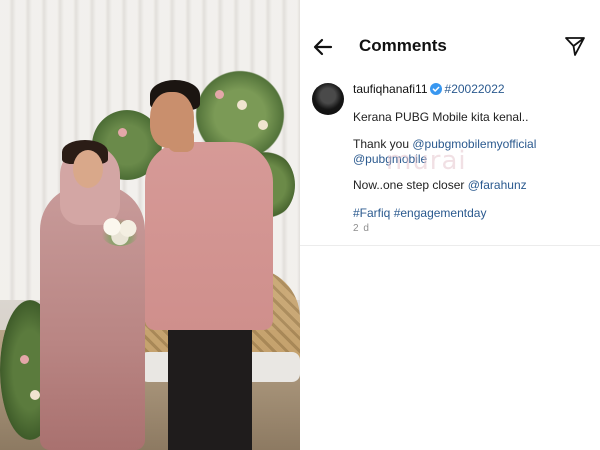 Image resolution: width=600 pixels, height=450 pixels. What do you see at coordinates (209, 236) in the screenshot?
I see `man-shirt` at bounding box center [209, 236].